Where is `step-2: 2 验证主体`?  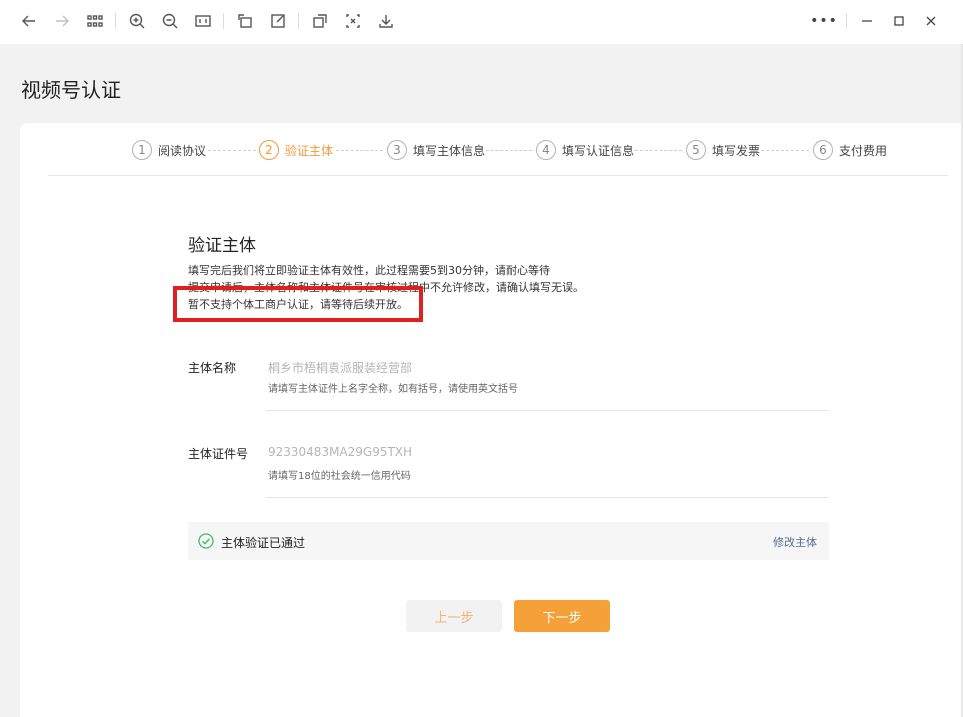 step-2: 2 验证主体 is located at coordinates (296, 150).